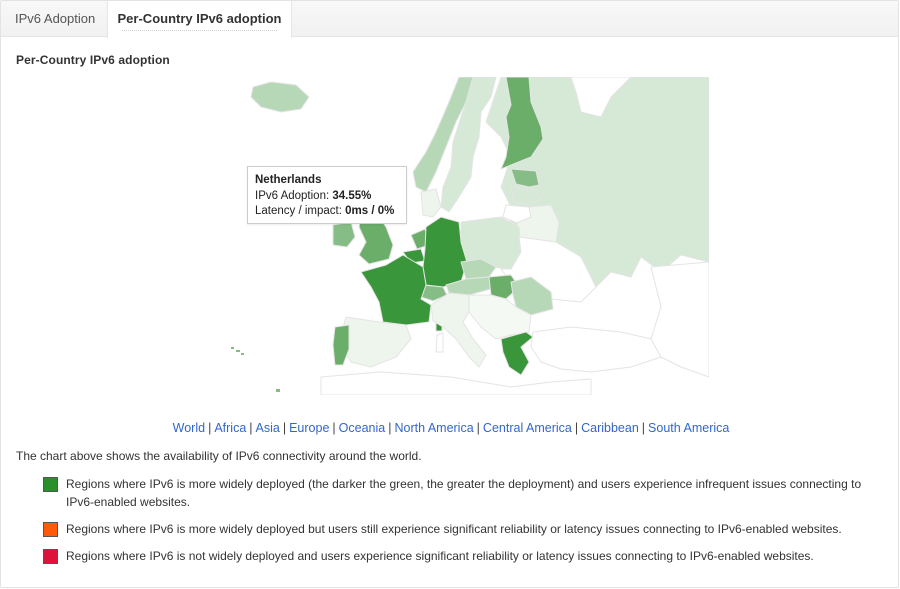  What do you see at coordinates (93, 60) in the screenshot?
I see `section-title: Per-Country IPv6 adoption` at bounding box center [93, 60].